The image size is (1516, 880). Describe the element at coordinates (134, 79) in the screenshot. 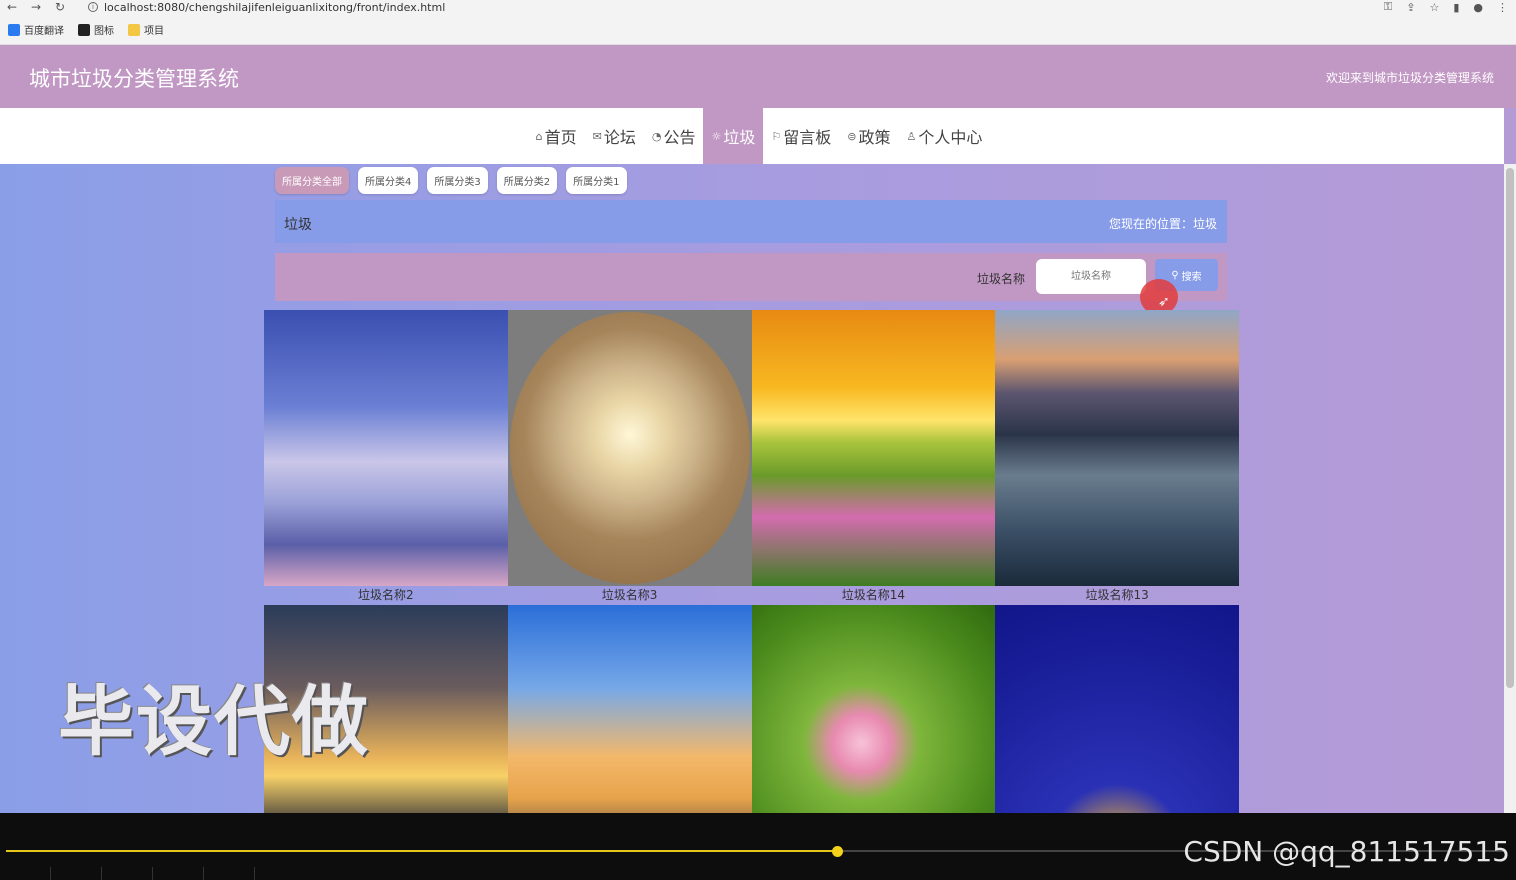

I see `site-title: 城市垃圾分类管理系统` at that location.